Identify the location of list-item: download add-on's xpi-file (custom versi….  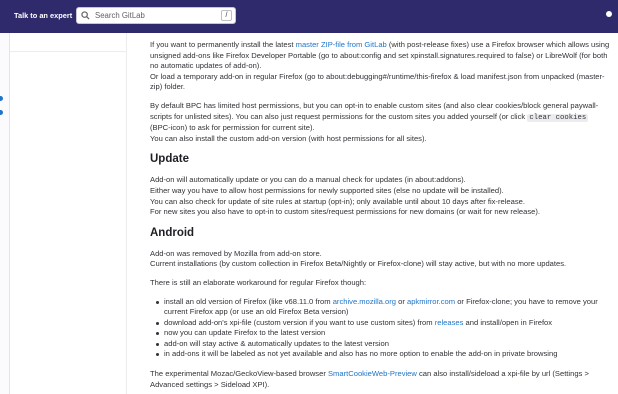
(382, 323).